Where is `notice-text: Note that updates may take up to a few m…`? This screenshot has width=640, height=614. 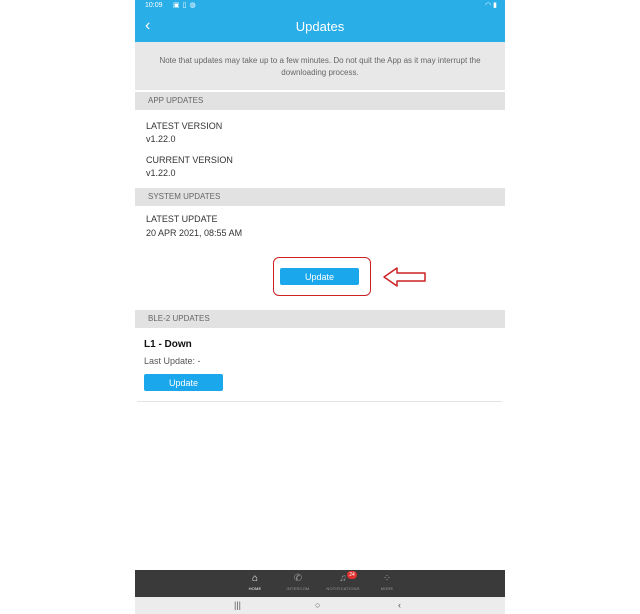
notice-text: Note that updates may take up to a few m… is located at coordinates (320, 66).